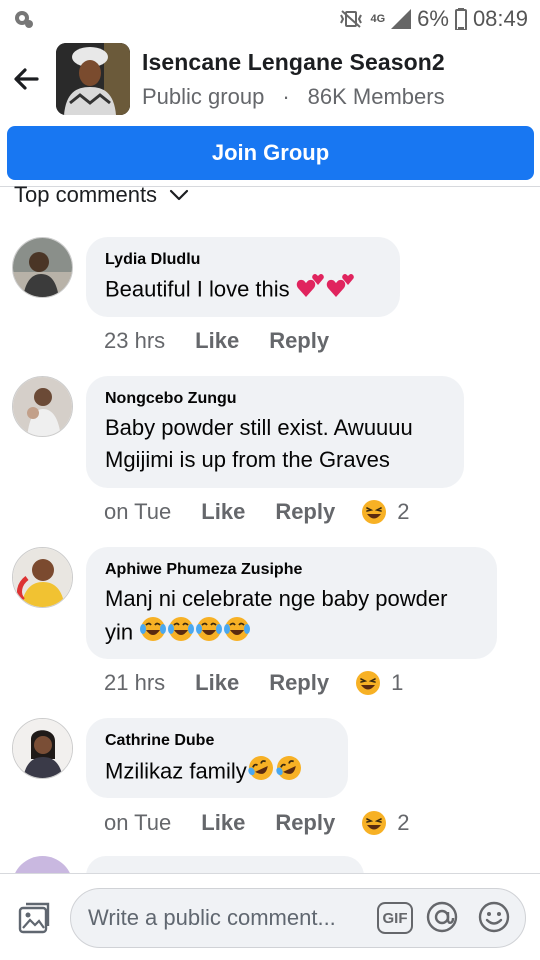  I want to click on battery-icon, so click(460, 19).